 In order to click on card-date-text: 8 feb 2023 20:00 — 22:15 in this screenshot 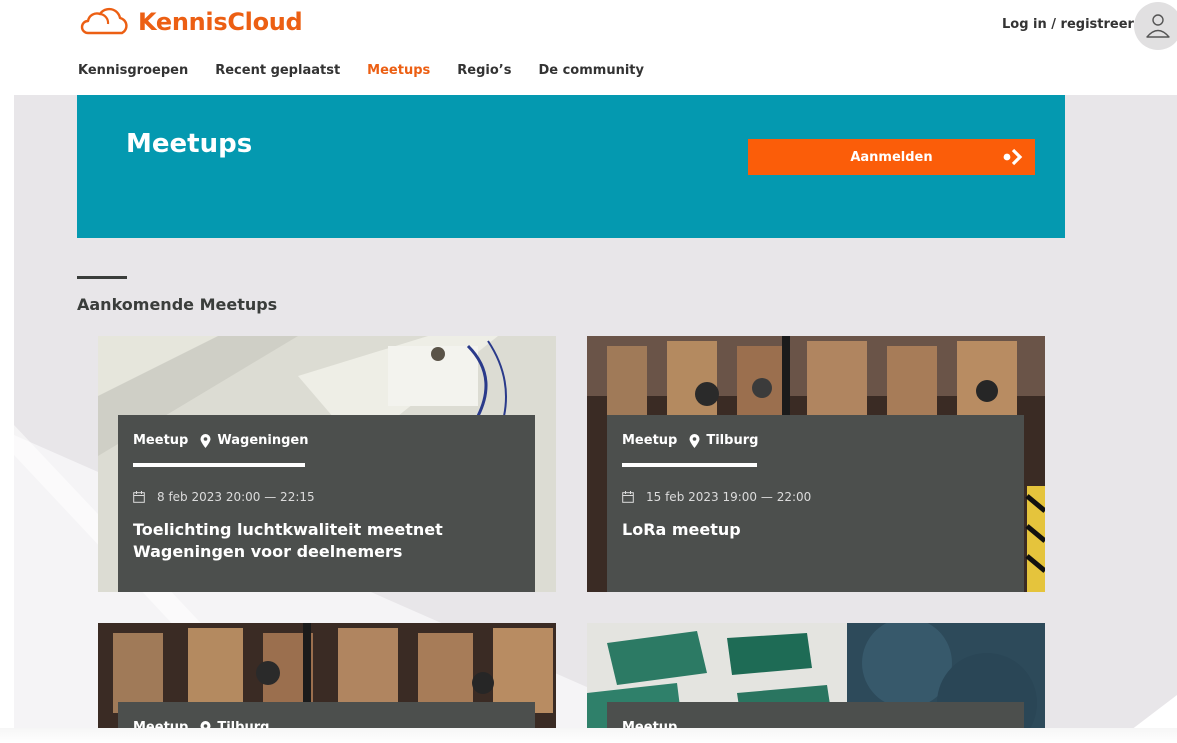, I will do `click(236, 497)`.